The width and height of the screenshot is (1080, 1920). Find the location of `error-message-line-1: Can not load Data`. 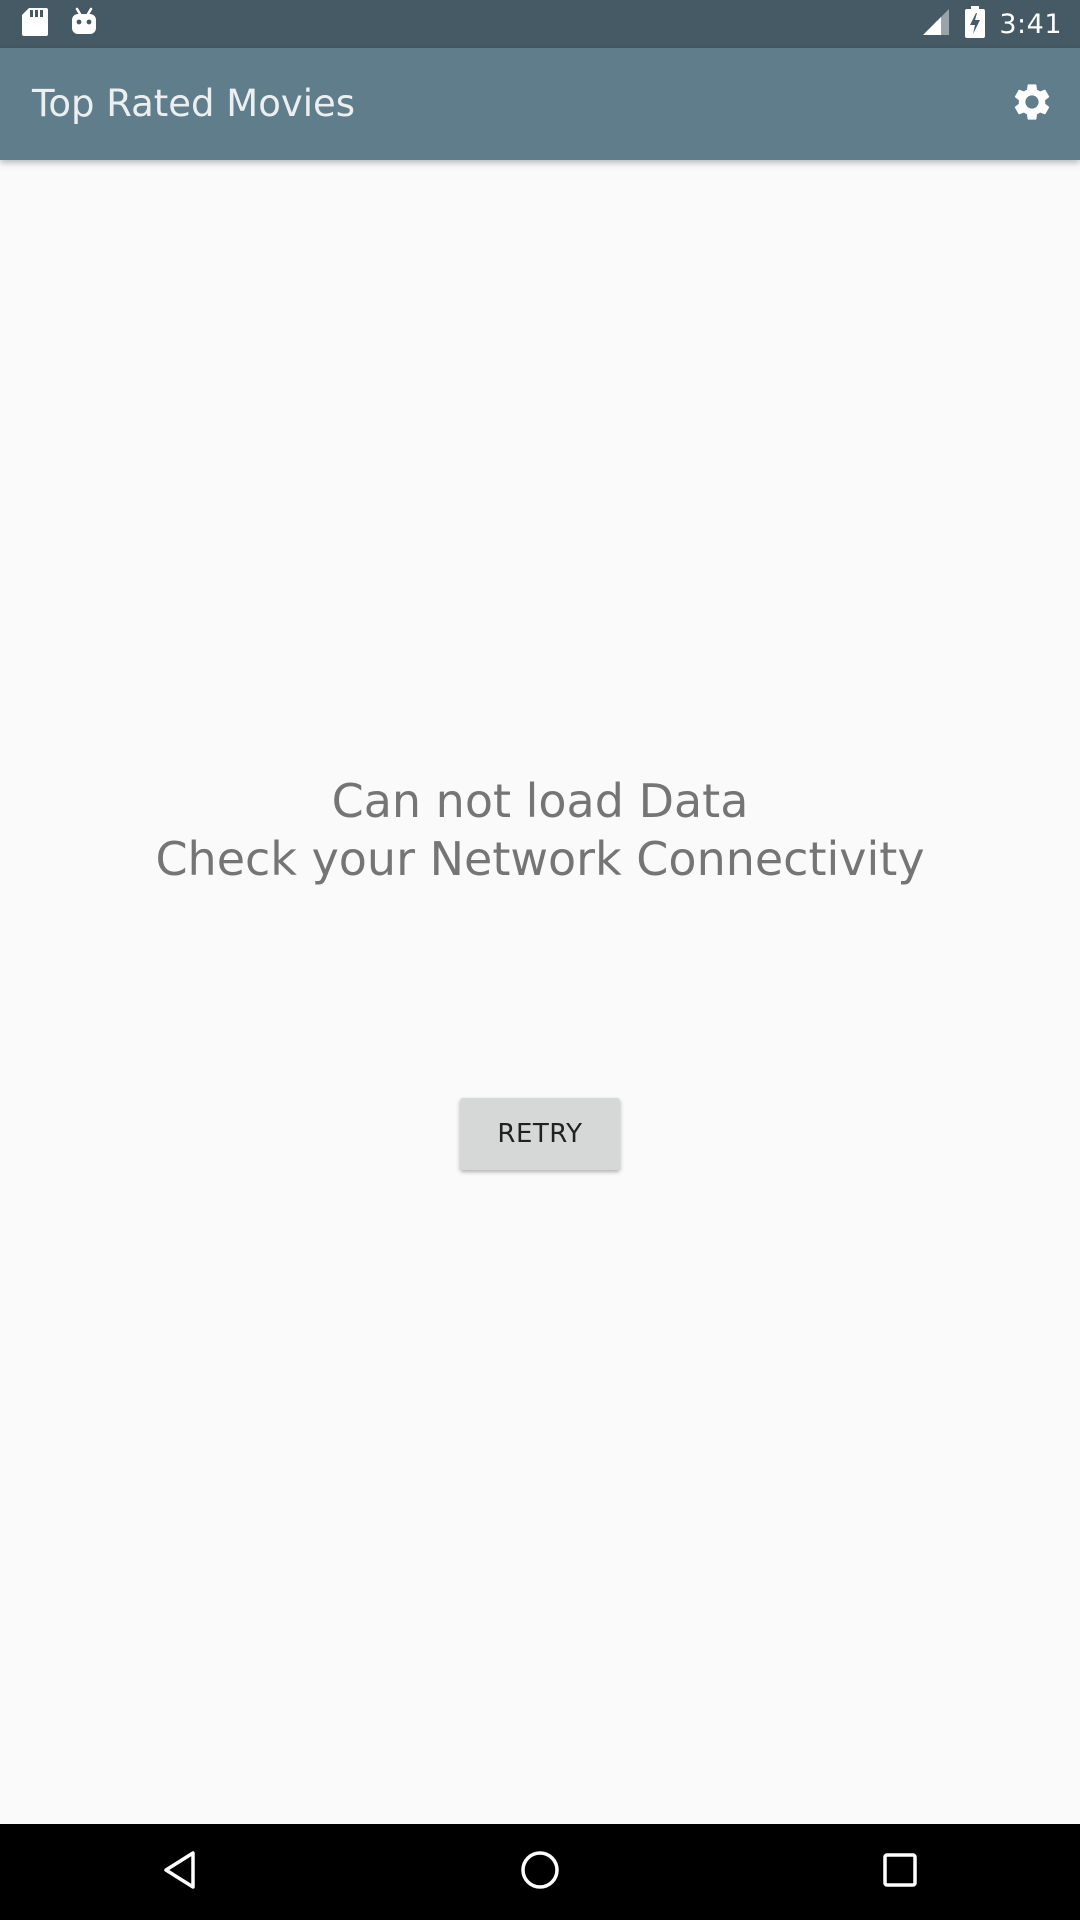

error-message-line-1: Can not load Data is located at coordinates (540, 801).